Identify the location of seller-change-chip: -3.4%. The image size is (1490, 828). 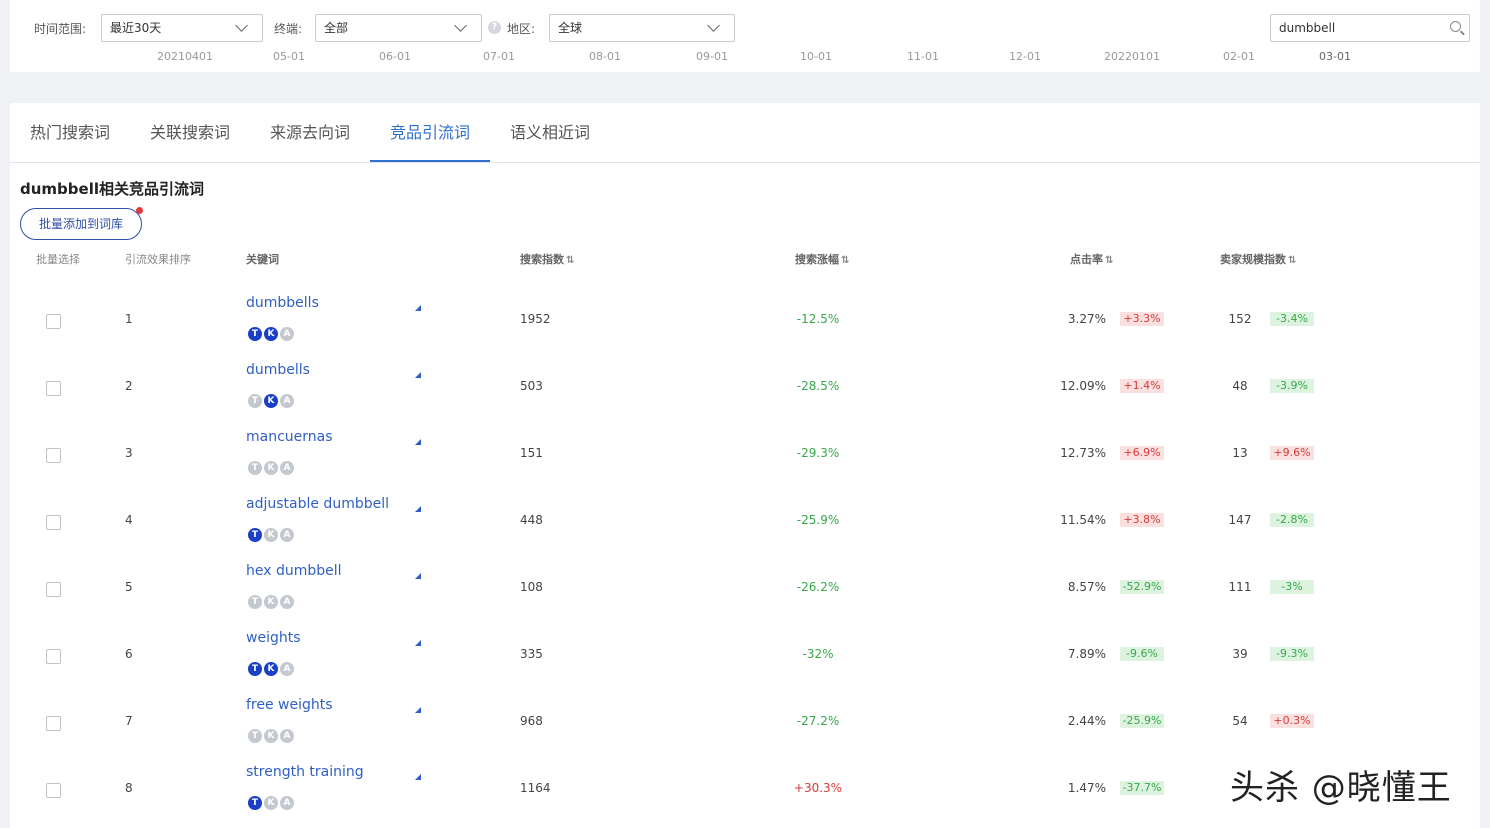
(1292, 319).